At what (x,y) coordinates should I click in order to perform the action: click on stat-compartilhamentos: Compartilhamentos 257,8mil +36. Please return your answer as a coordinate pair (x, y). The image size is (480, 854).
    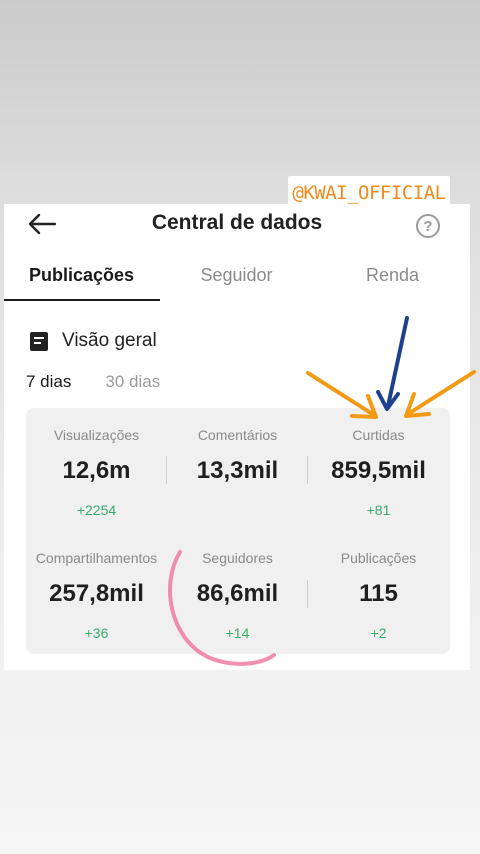
    Looking at the image, I should click on (96, 596).